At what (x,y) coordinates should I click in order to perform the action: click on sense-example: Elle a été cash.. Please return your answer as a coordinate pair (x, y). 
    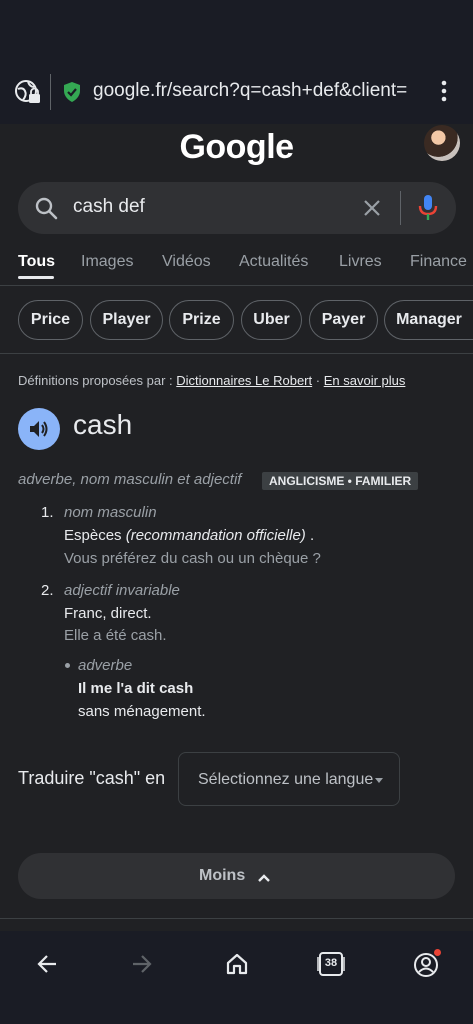
    Looking at the image, I should click on (115, 635).